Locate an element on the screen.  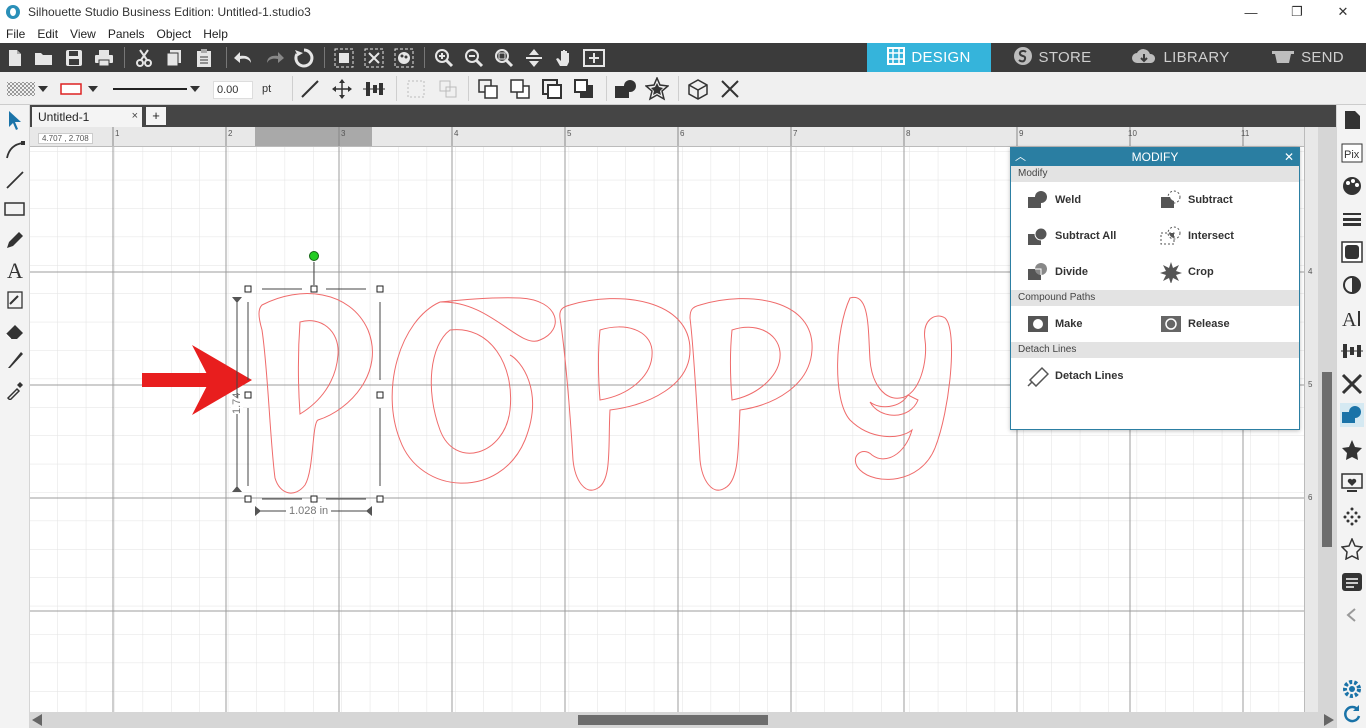
make-compound-button: Make is located at coordinates (1055, 324).